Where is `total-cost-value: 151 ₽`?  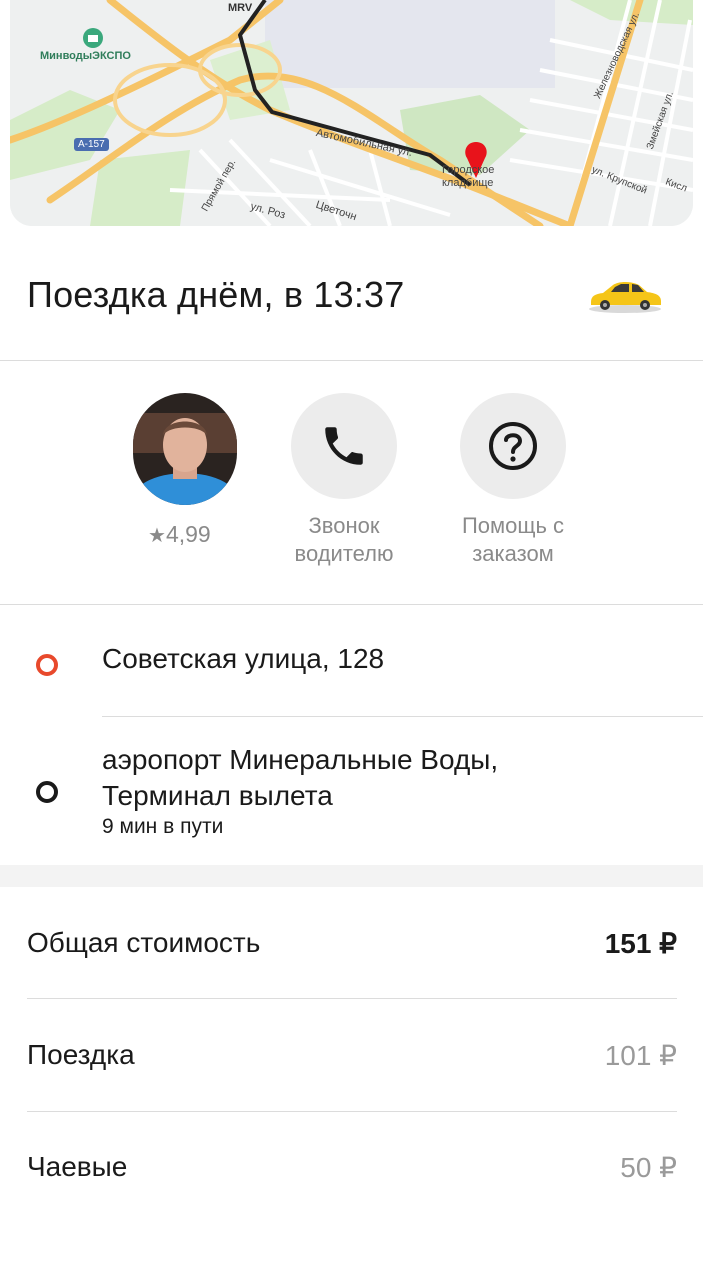
total-cost-value: 151 ₽ is located at coordinates (640, 943).